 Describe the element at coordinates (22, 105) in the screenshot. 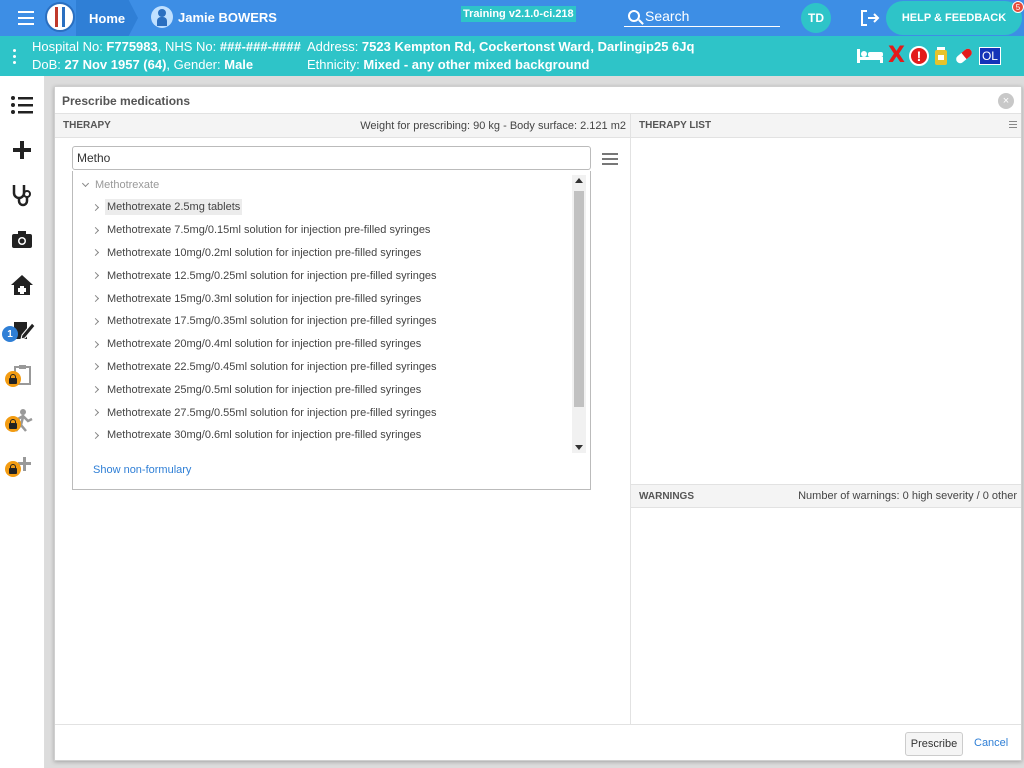

I see `list-icon` at that location.